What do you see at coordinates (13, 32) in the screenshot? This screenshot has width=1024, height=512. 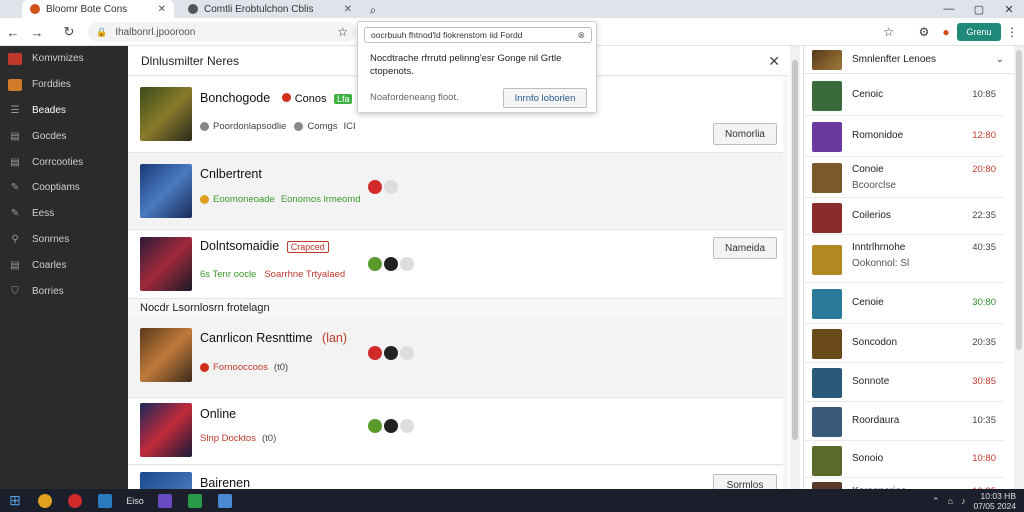 I see `back-button: ←` at bounding box center [13, 32].